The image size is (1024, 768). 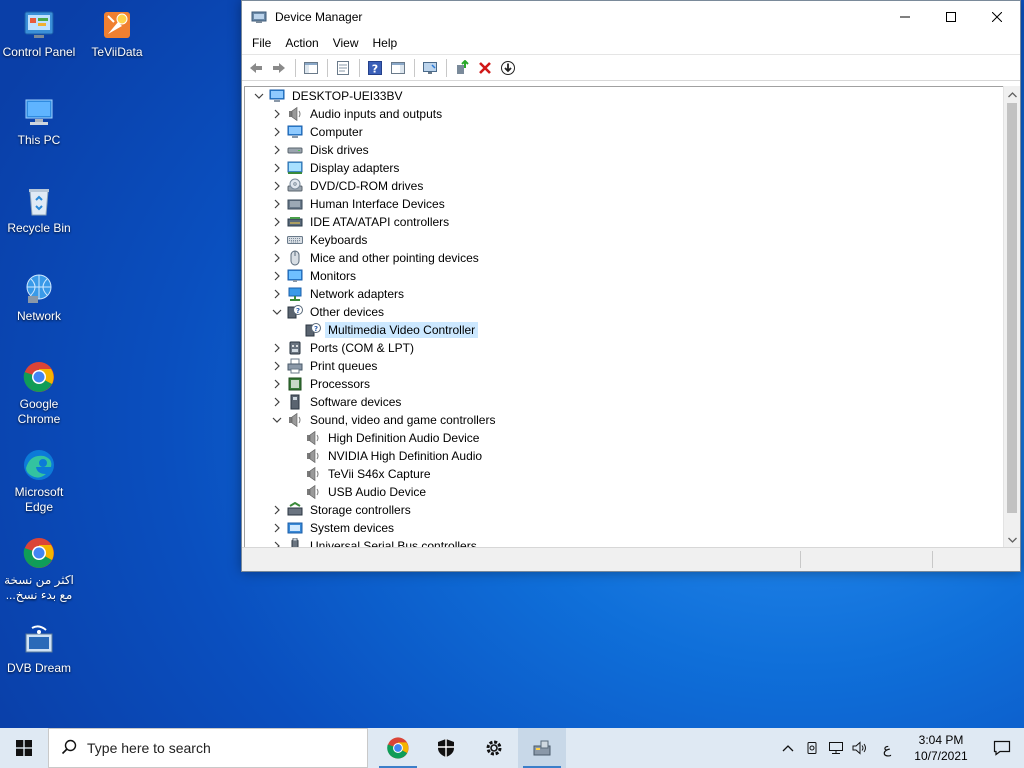 I want to click on chevron-right-icon, so click(x=277, y=186).